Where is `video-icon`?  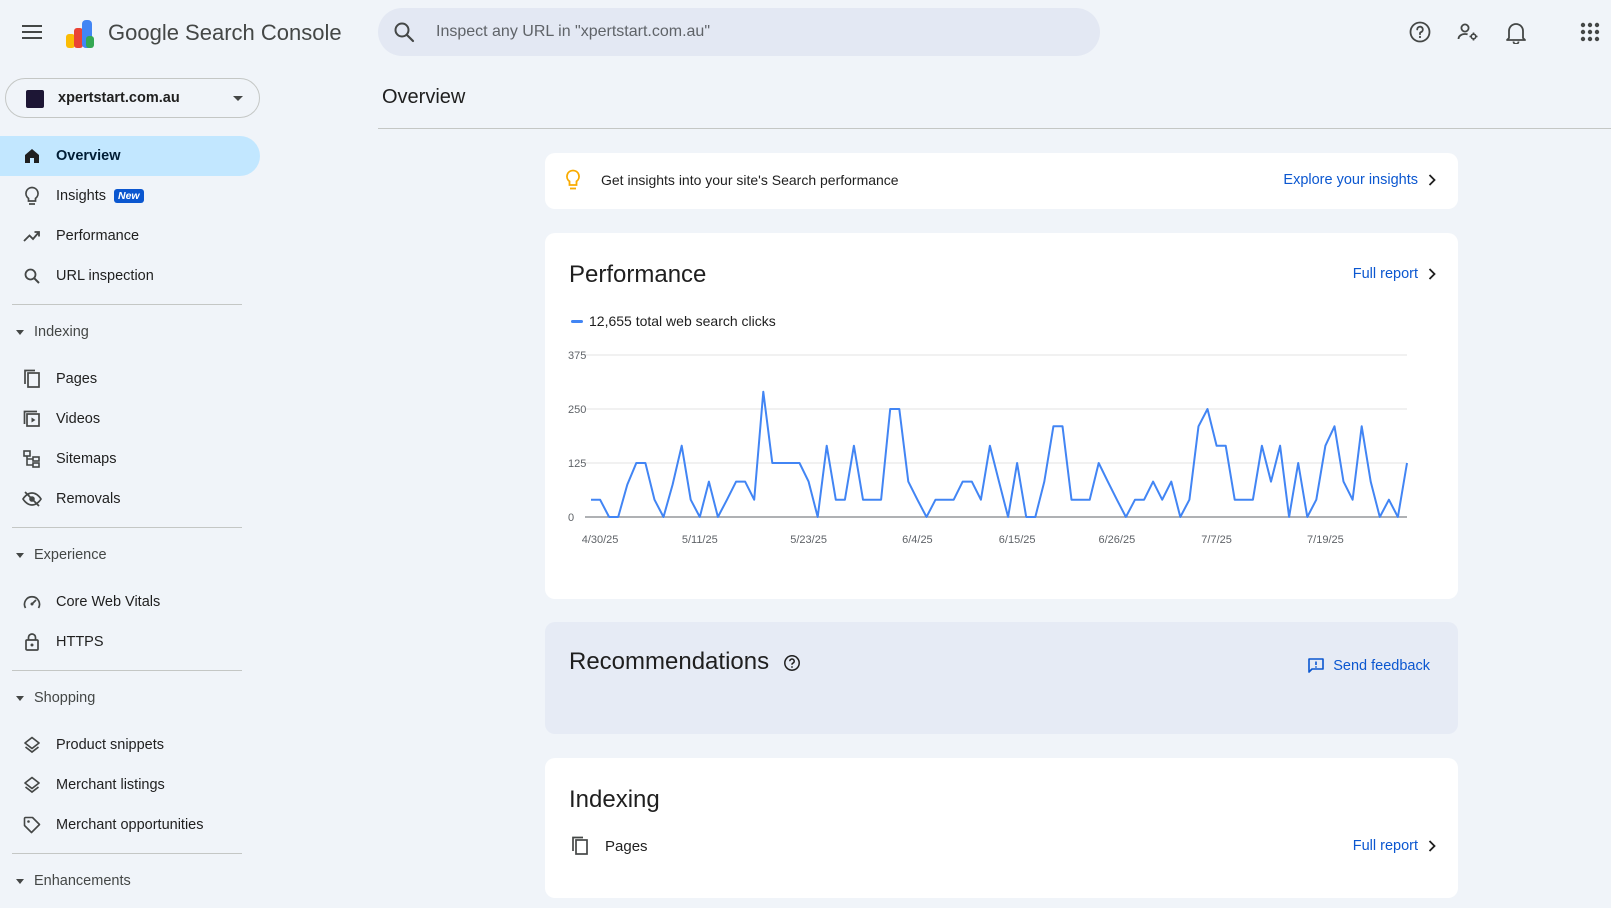
video-icon is located at coordinates (32, 419).